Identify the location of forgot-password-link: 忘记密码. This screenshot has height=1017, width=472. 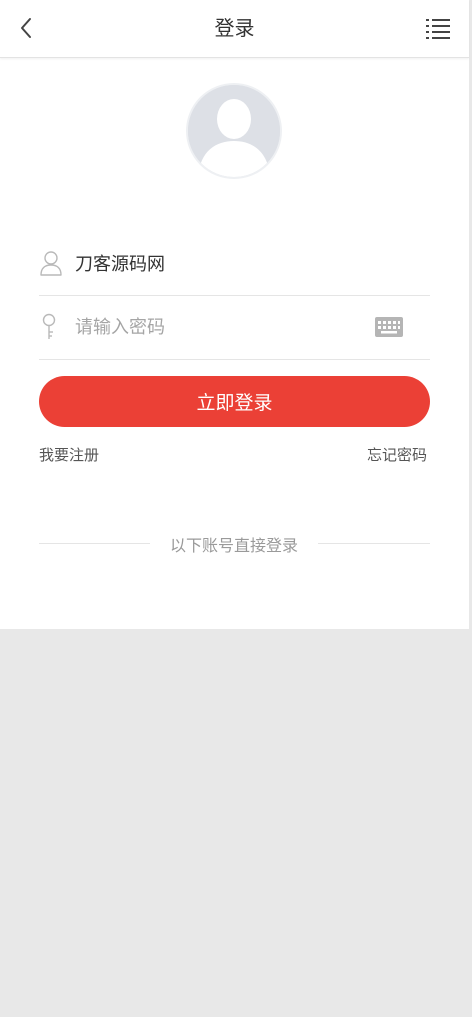
(397, 454).